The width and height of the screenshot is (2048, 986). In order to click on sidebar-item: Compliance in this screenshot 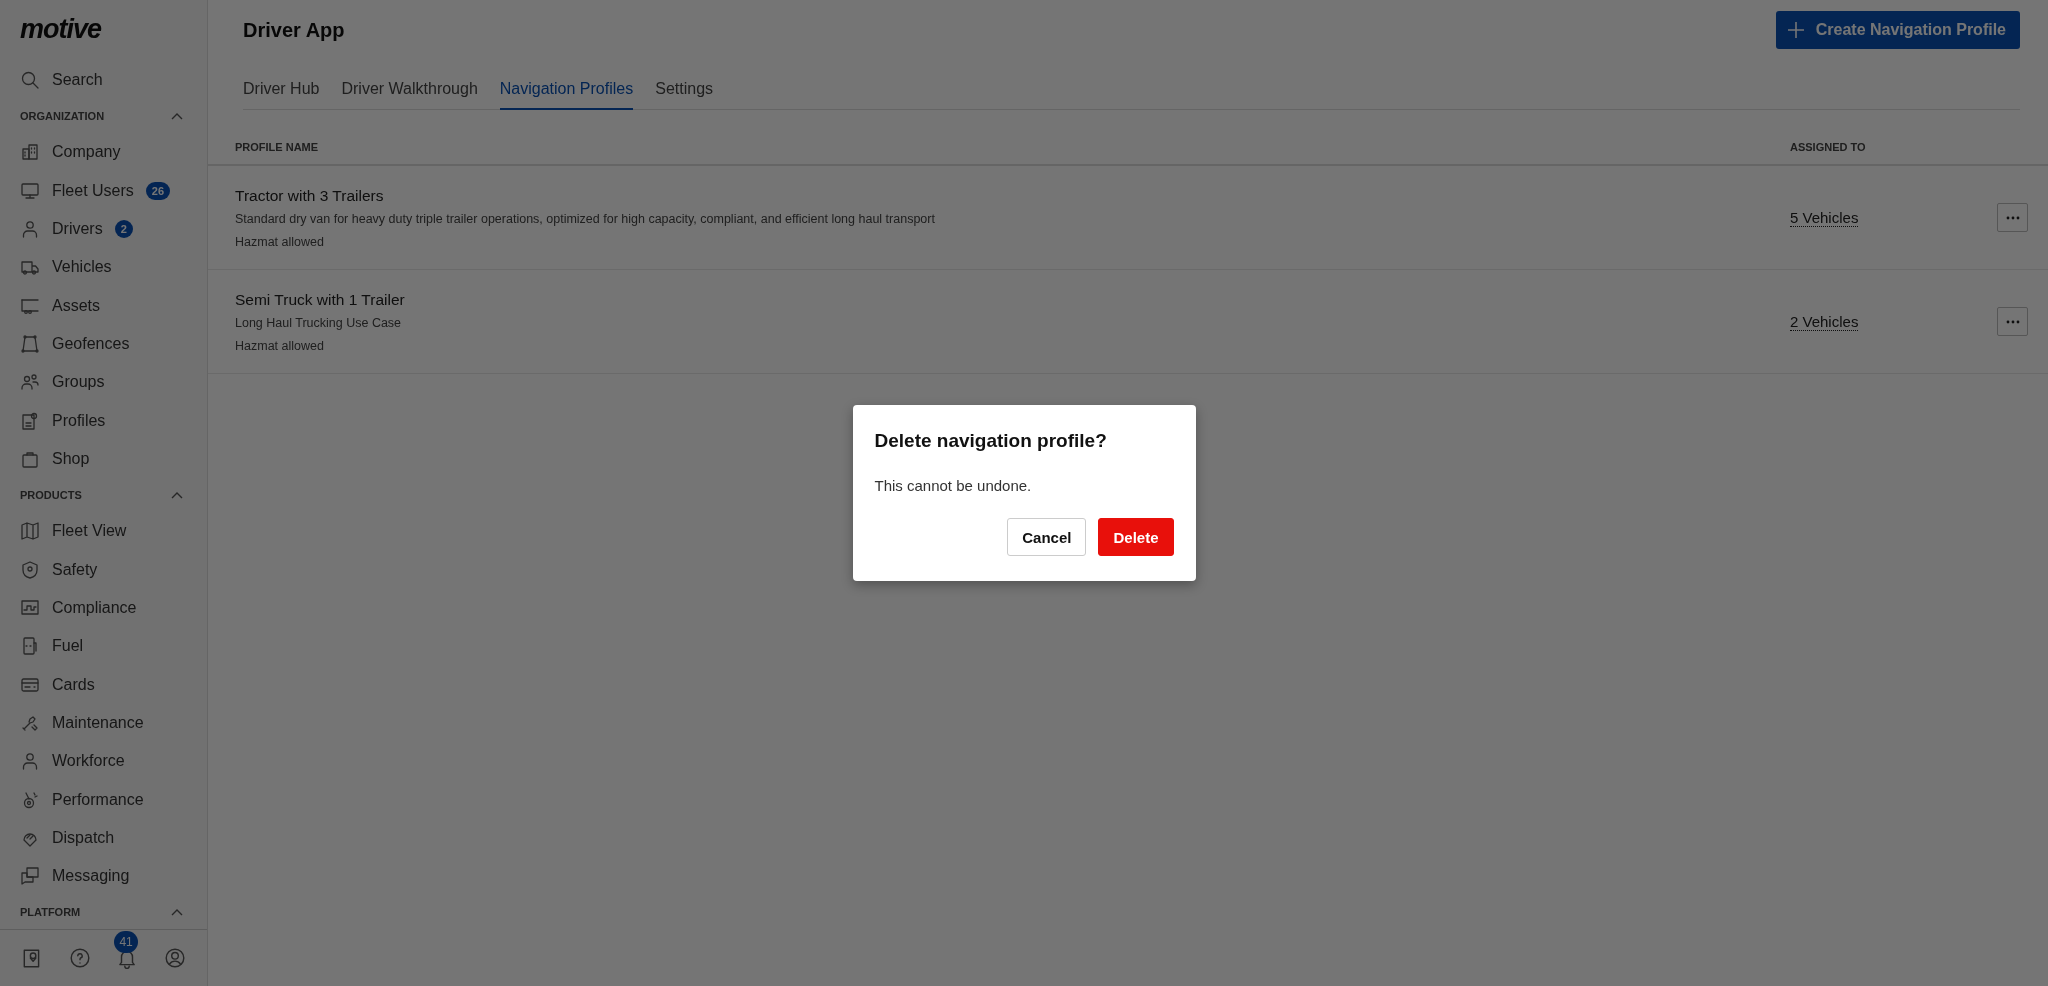, I will do `click(103, 608)`.